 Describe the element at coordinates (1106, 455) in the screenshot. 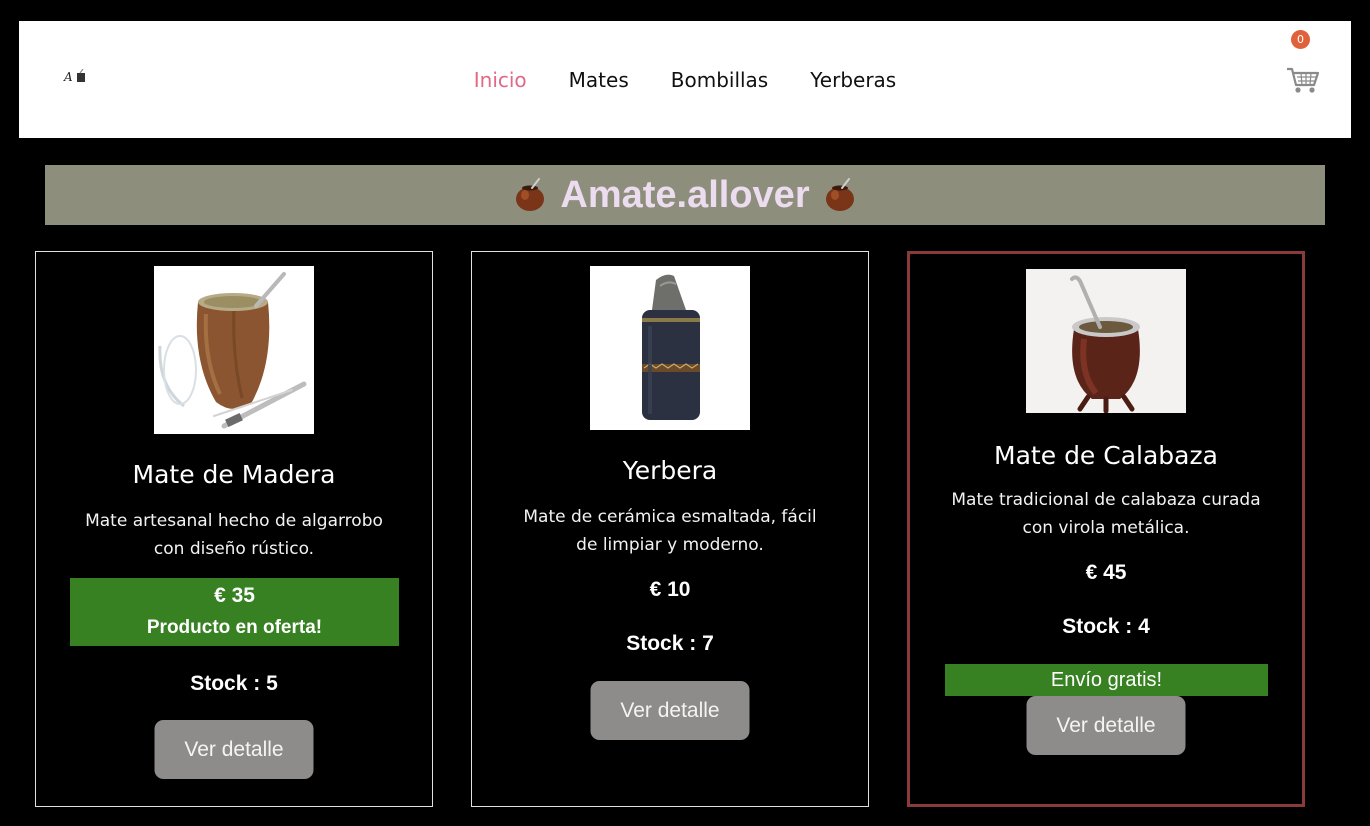

I see `product-title: Mate de Calabaza` at that location.